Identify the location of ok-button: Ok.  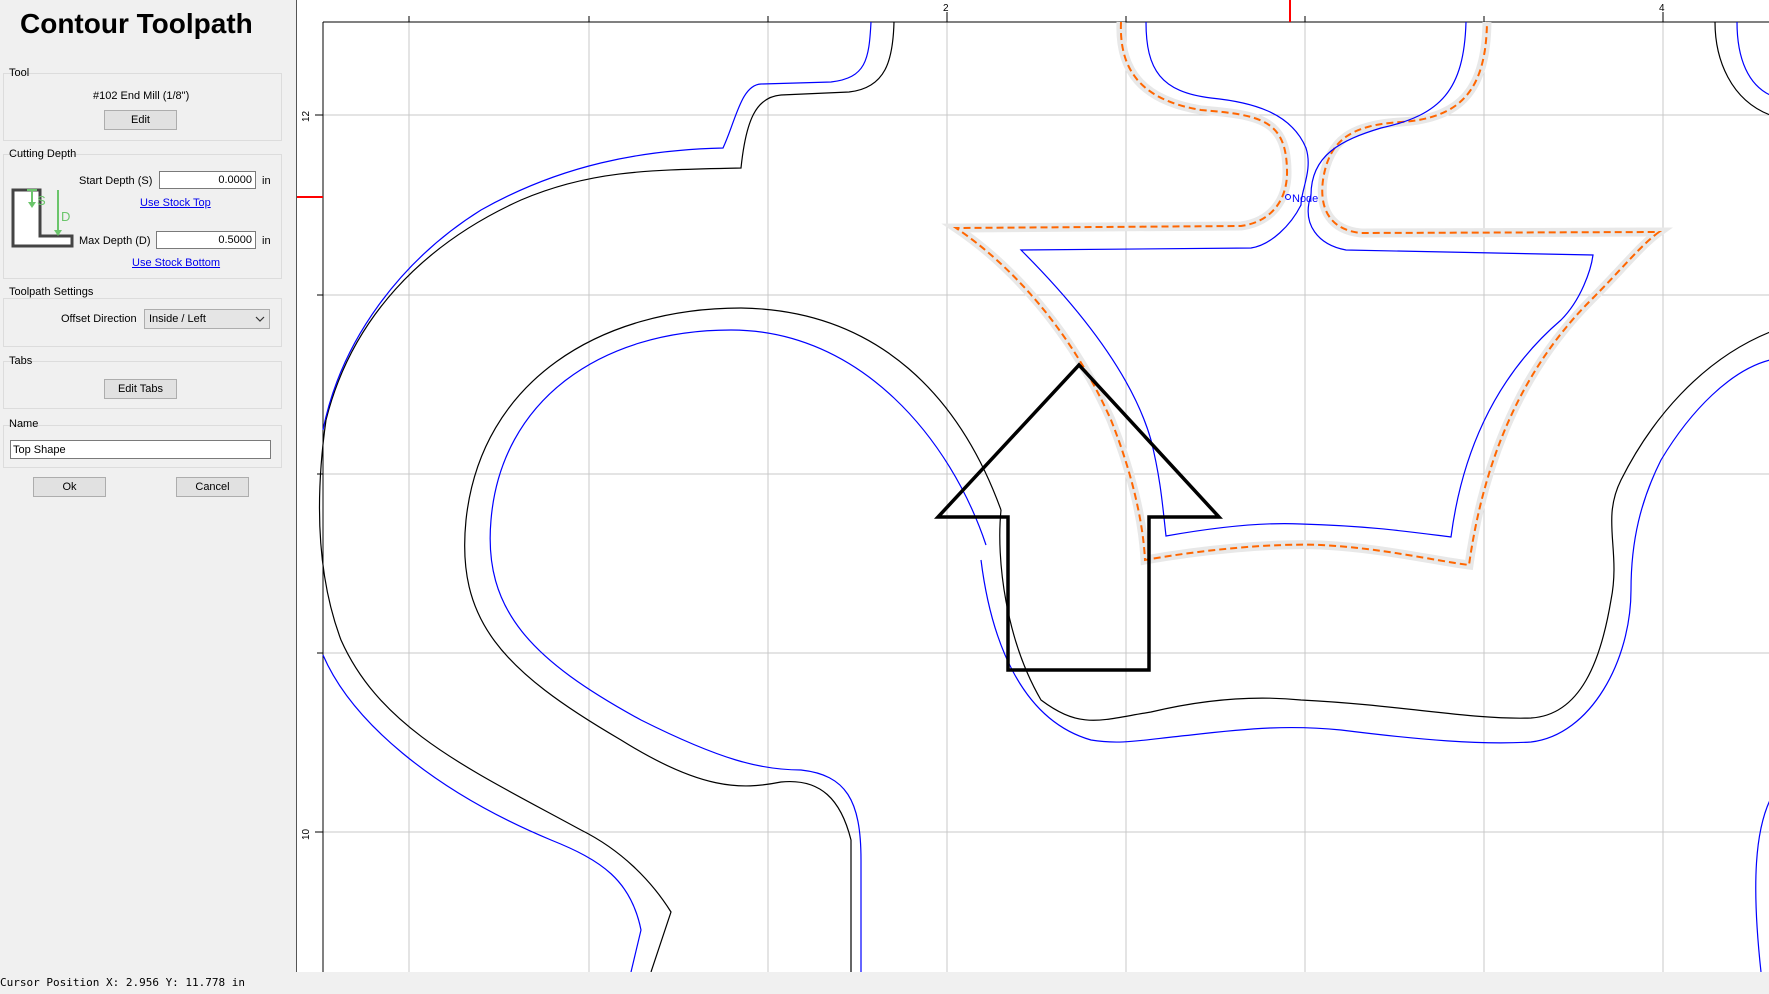
(69, 487).